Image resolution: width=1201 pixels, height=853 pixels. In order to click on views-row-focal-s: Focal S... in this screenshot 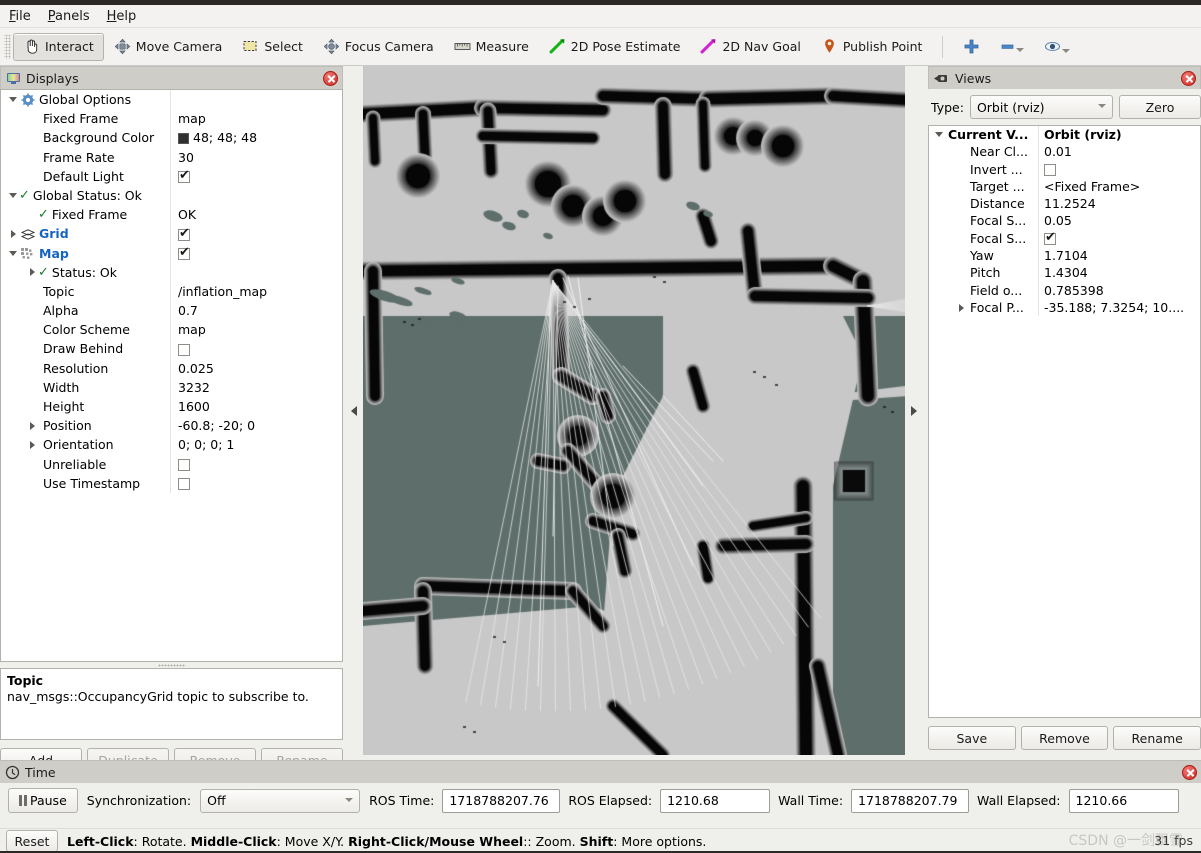, I will do `click(1064, 238)`.